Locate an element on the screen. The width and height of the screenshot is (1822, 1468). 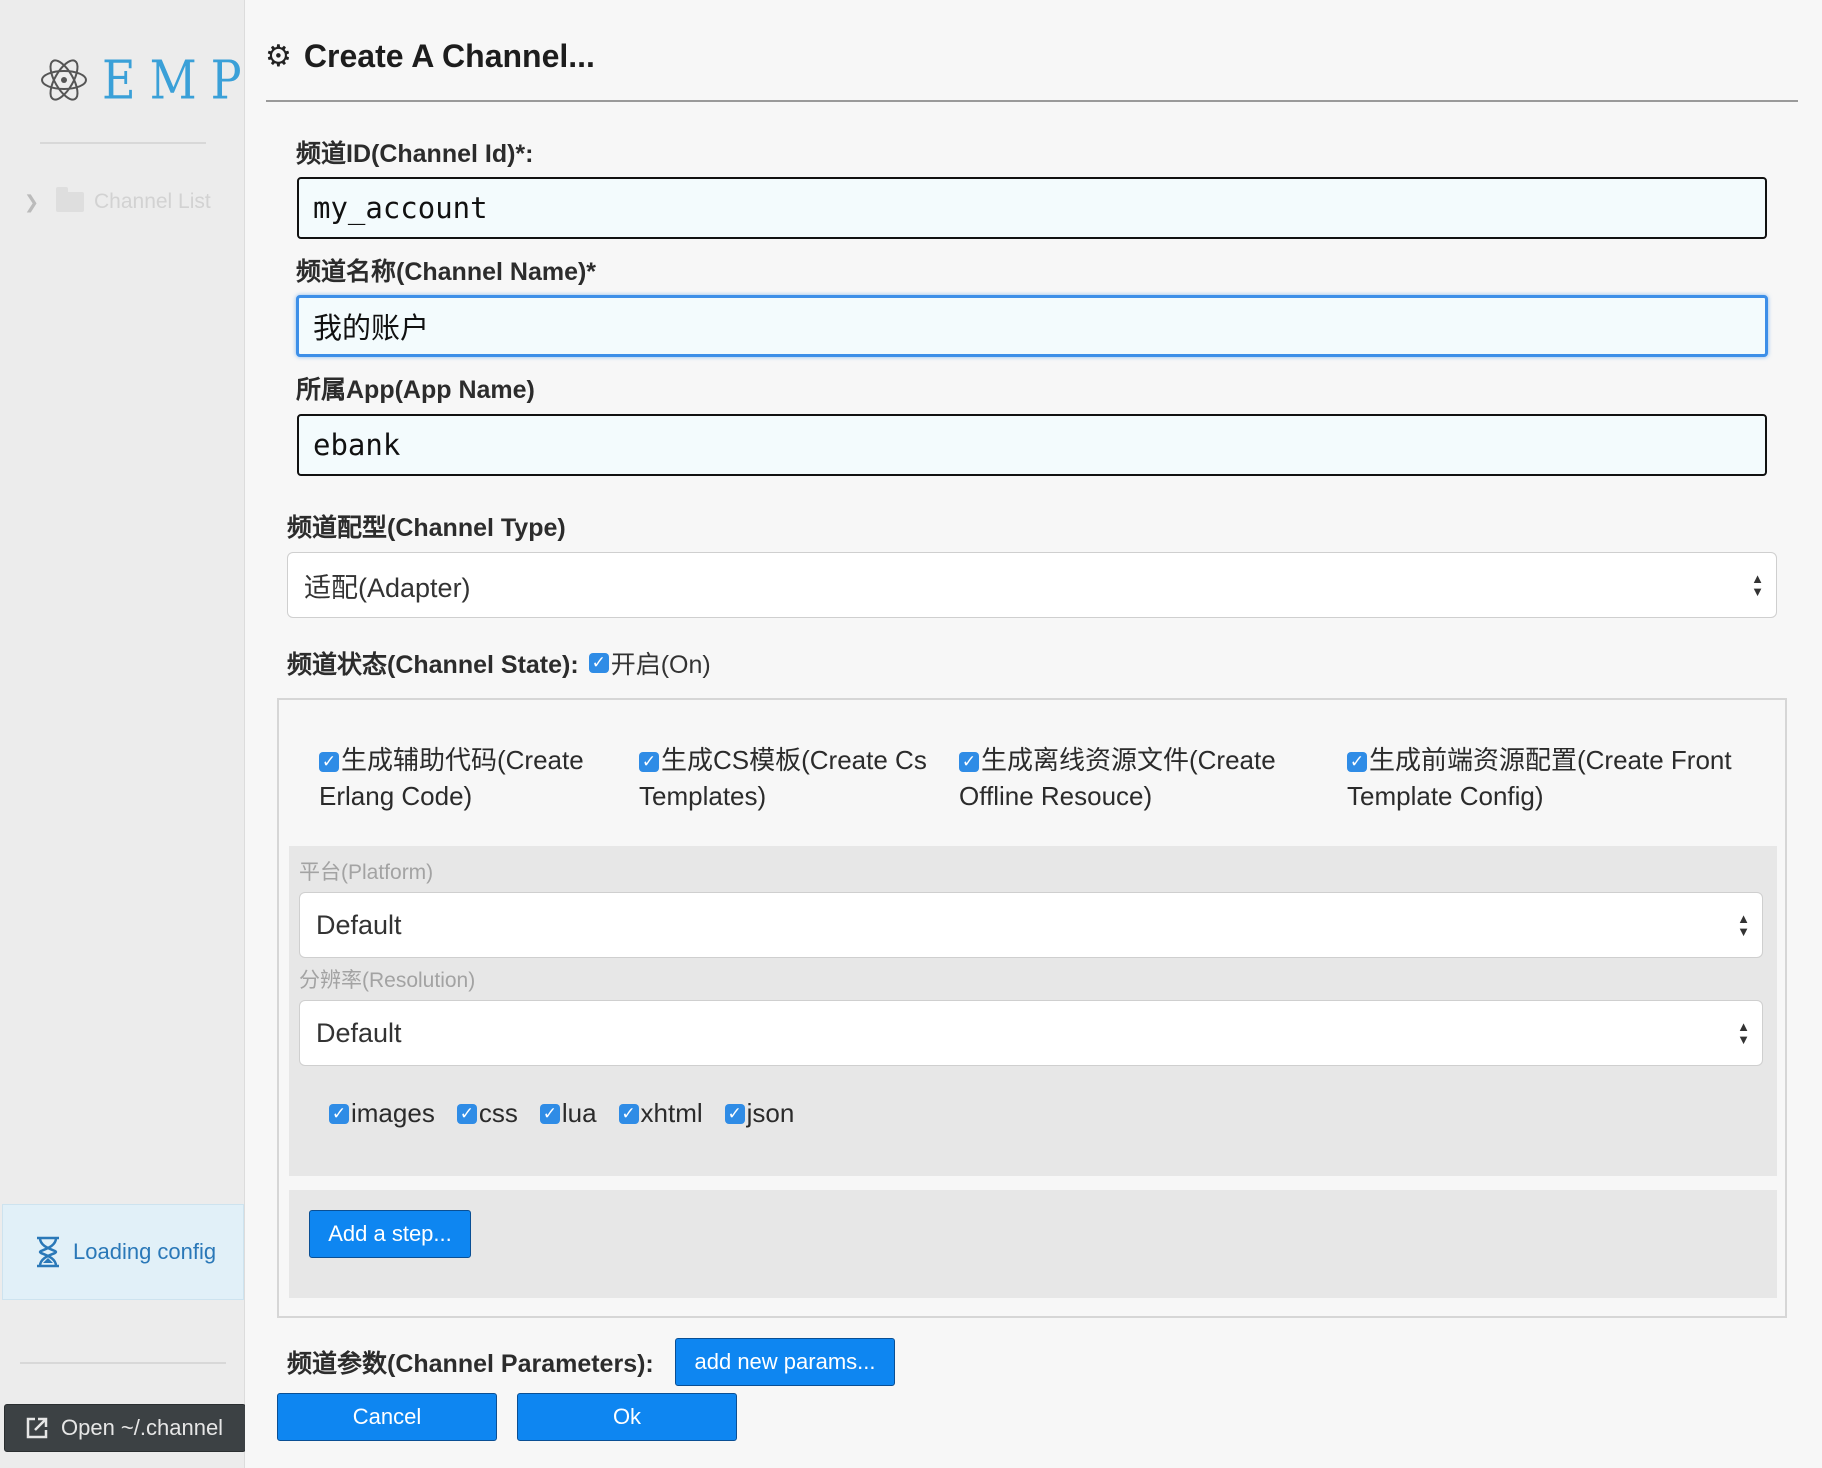
file-type-xhtml: ✓ xhtml is located at coordinates (660, 1113).